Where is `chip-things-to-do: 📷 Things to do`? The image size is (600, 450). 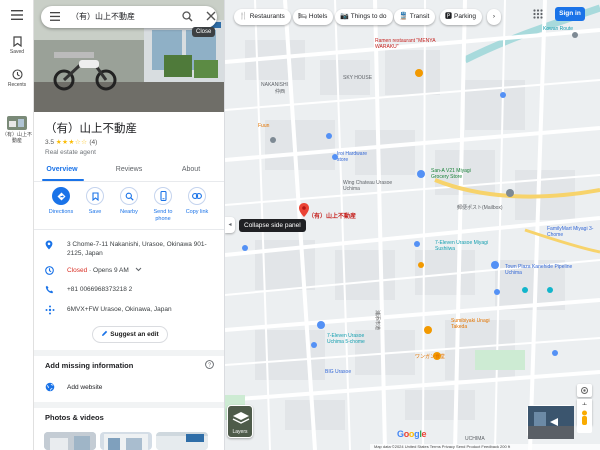
chip-things-to-do: 📷 Things to do is located at coordinates (364, 17).